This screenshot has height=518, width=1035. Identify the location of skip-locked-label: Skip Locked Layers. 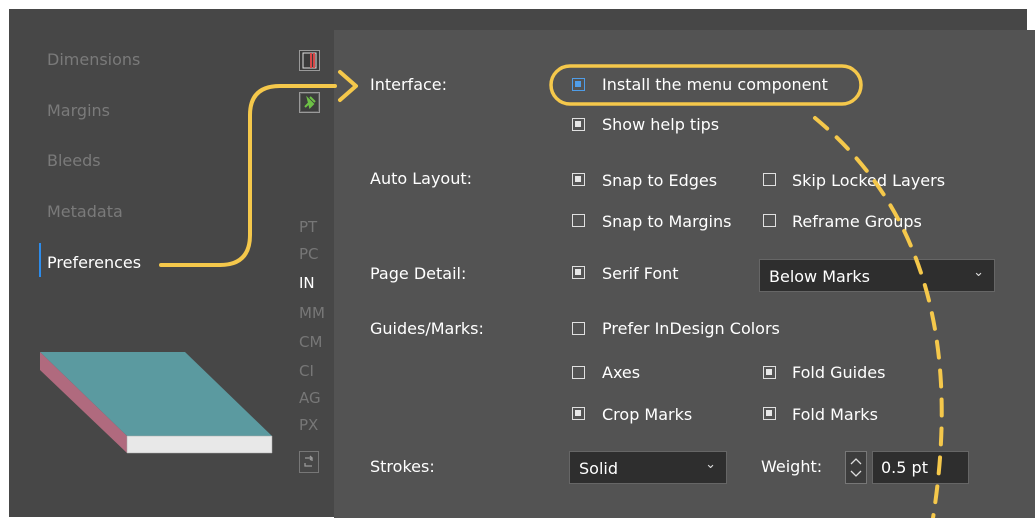
(868, 180).